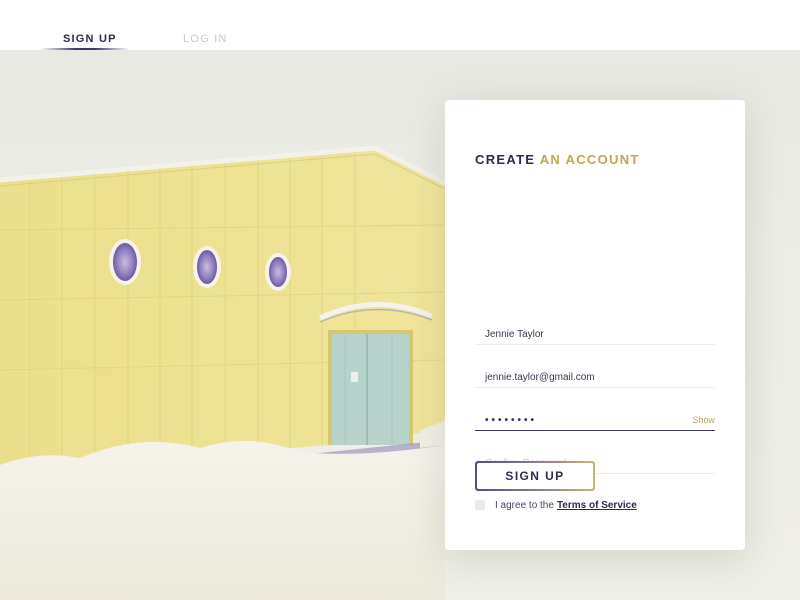 The image size is (800, 600). I want to click on password-field-container: Show, so click(595, 416).